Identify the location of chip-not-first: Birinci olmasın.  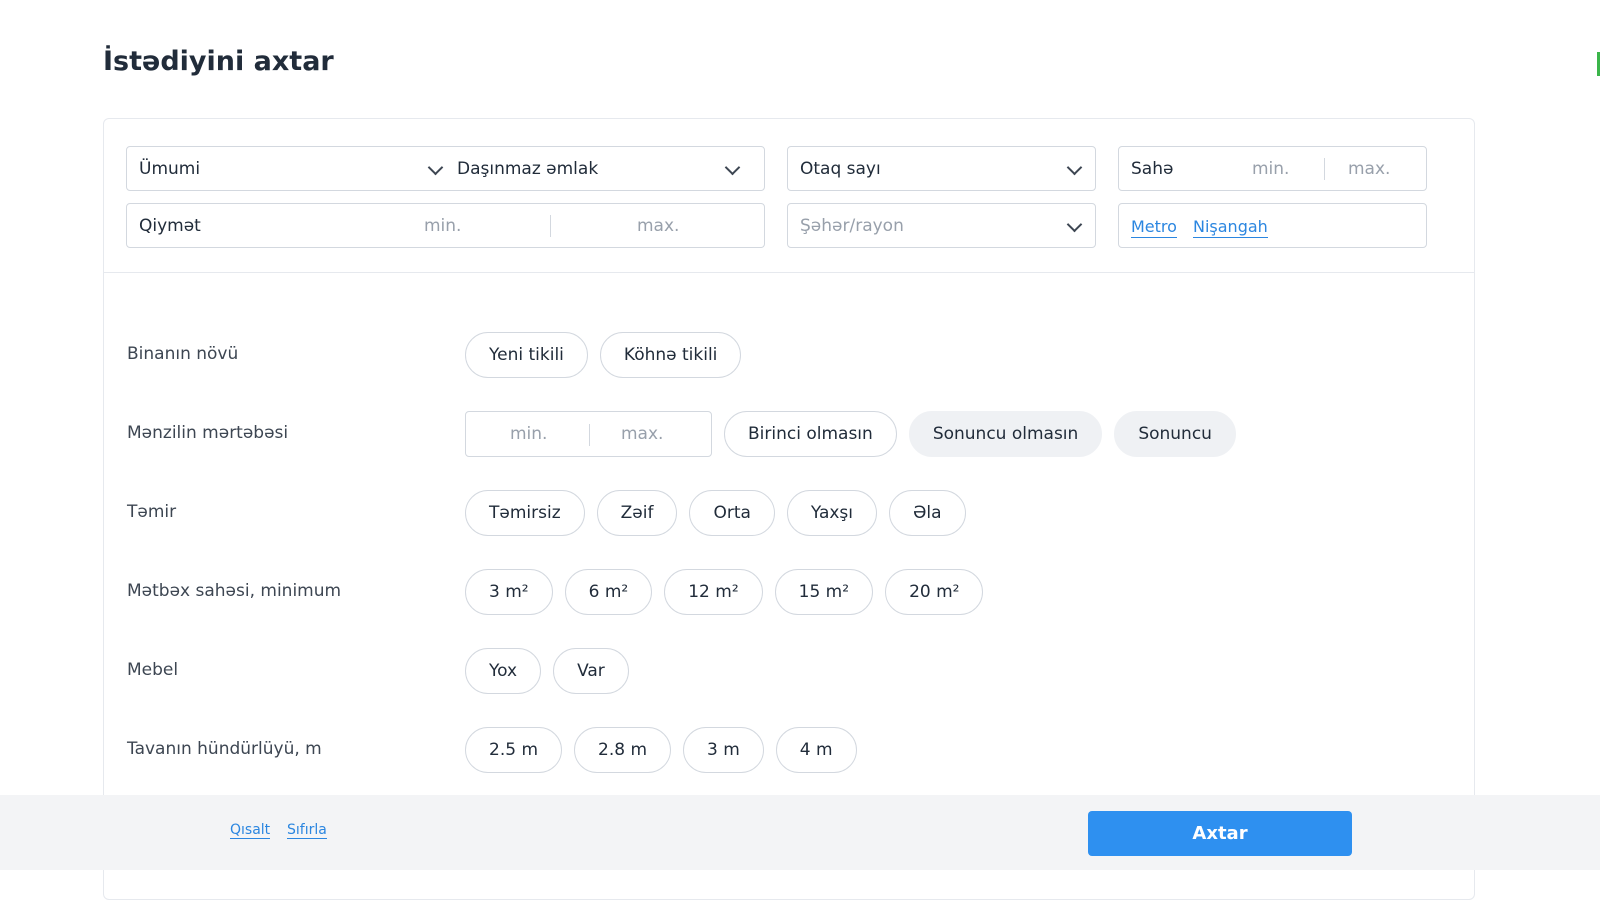
(810, 434).